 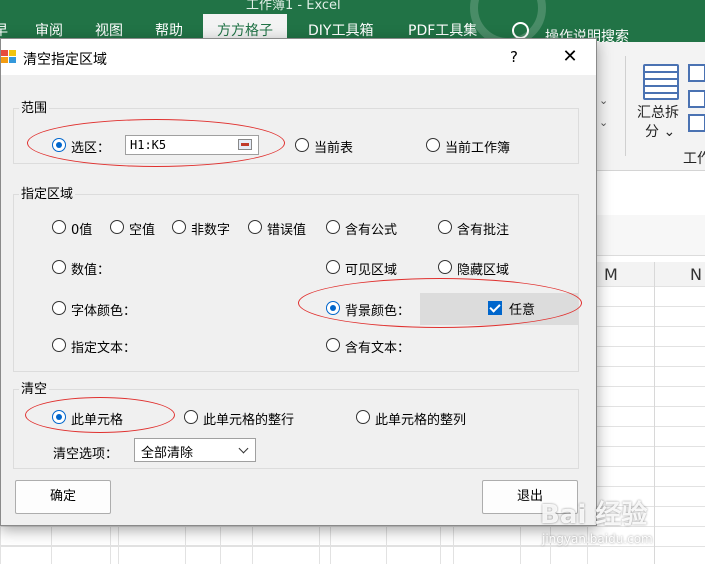 What do you see at coordinates (249, 420) in the screenshot?
I see `radio-label: 此单元格的整行` at bounding box center [249, 420].